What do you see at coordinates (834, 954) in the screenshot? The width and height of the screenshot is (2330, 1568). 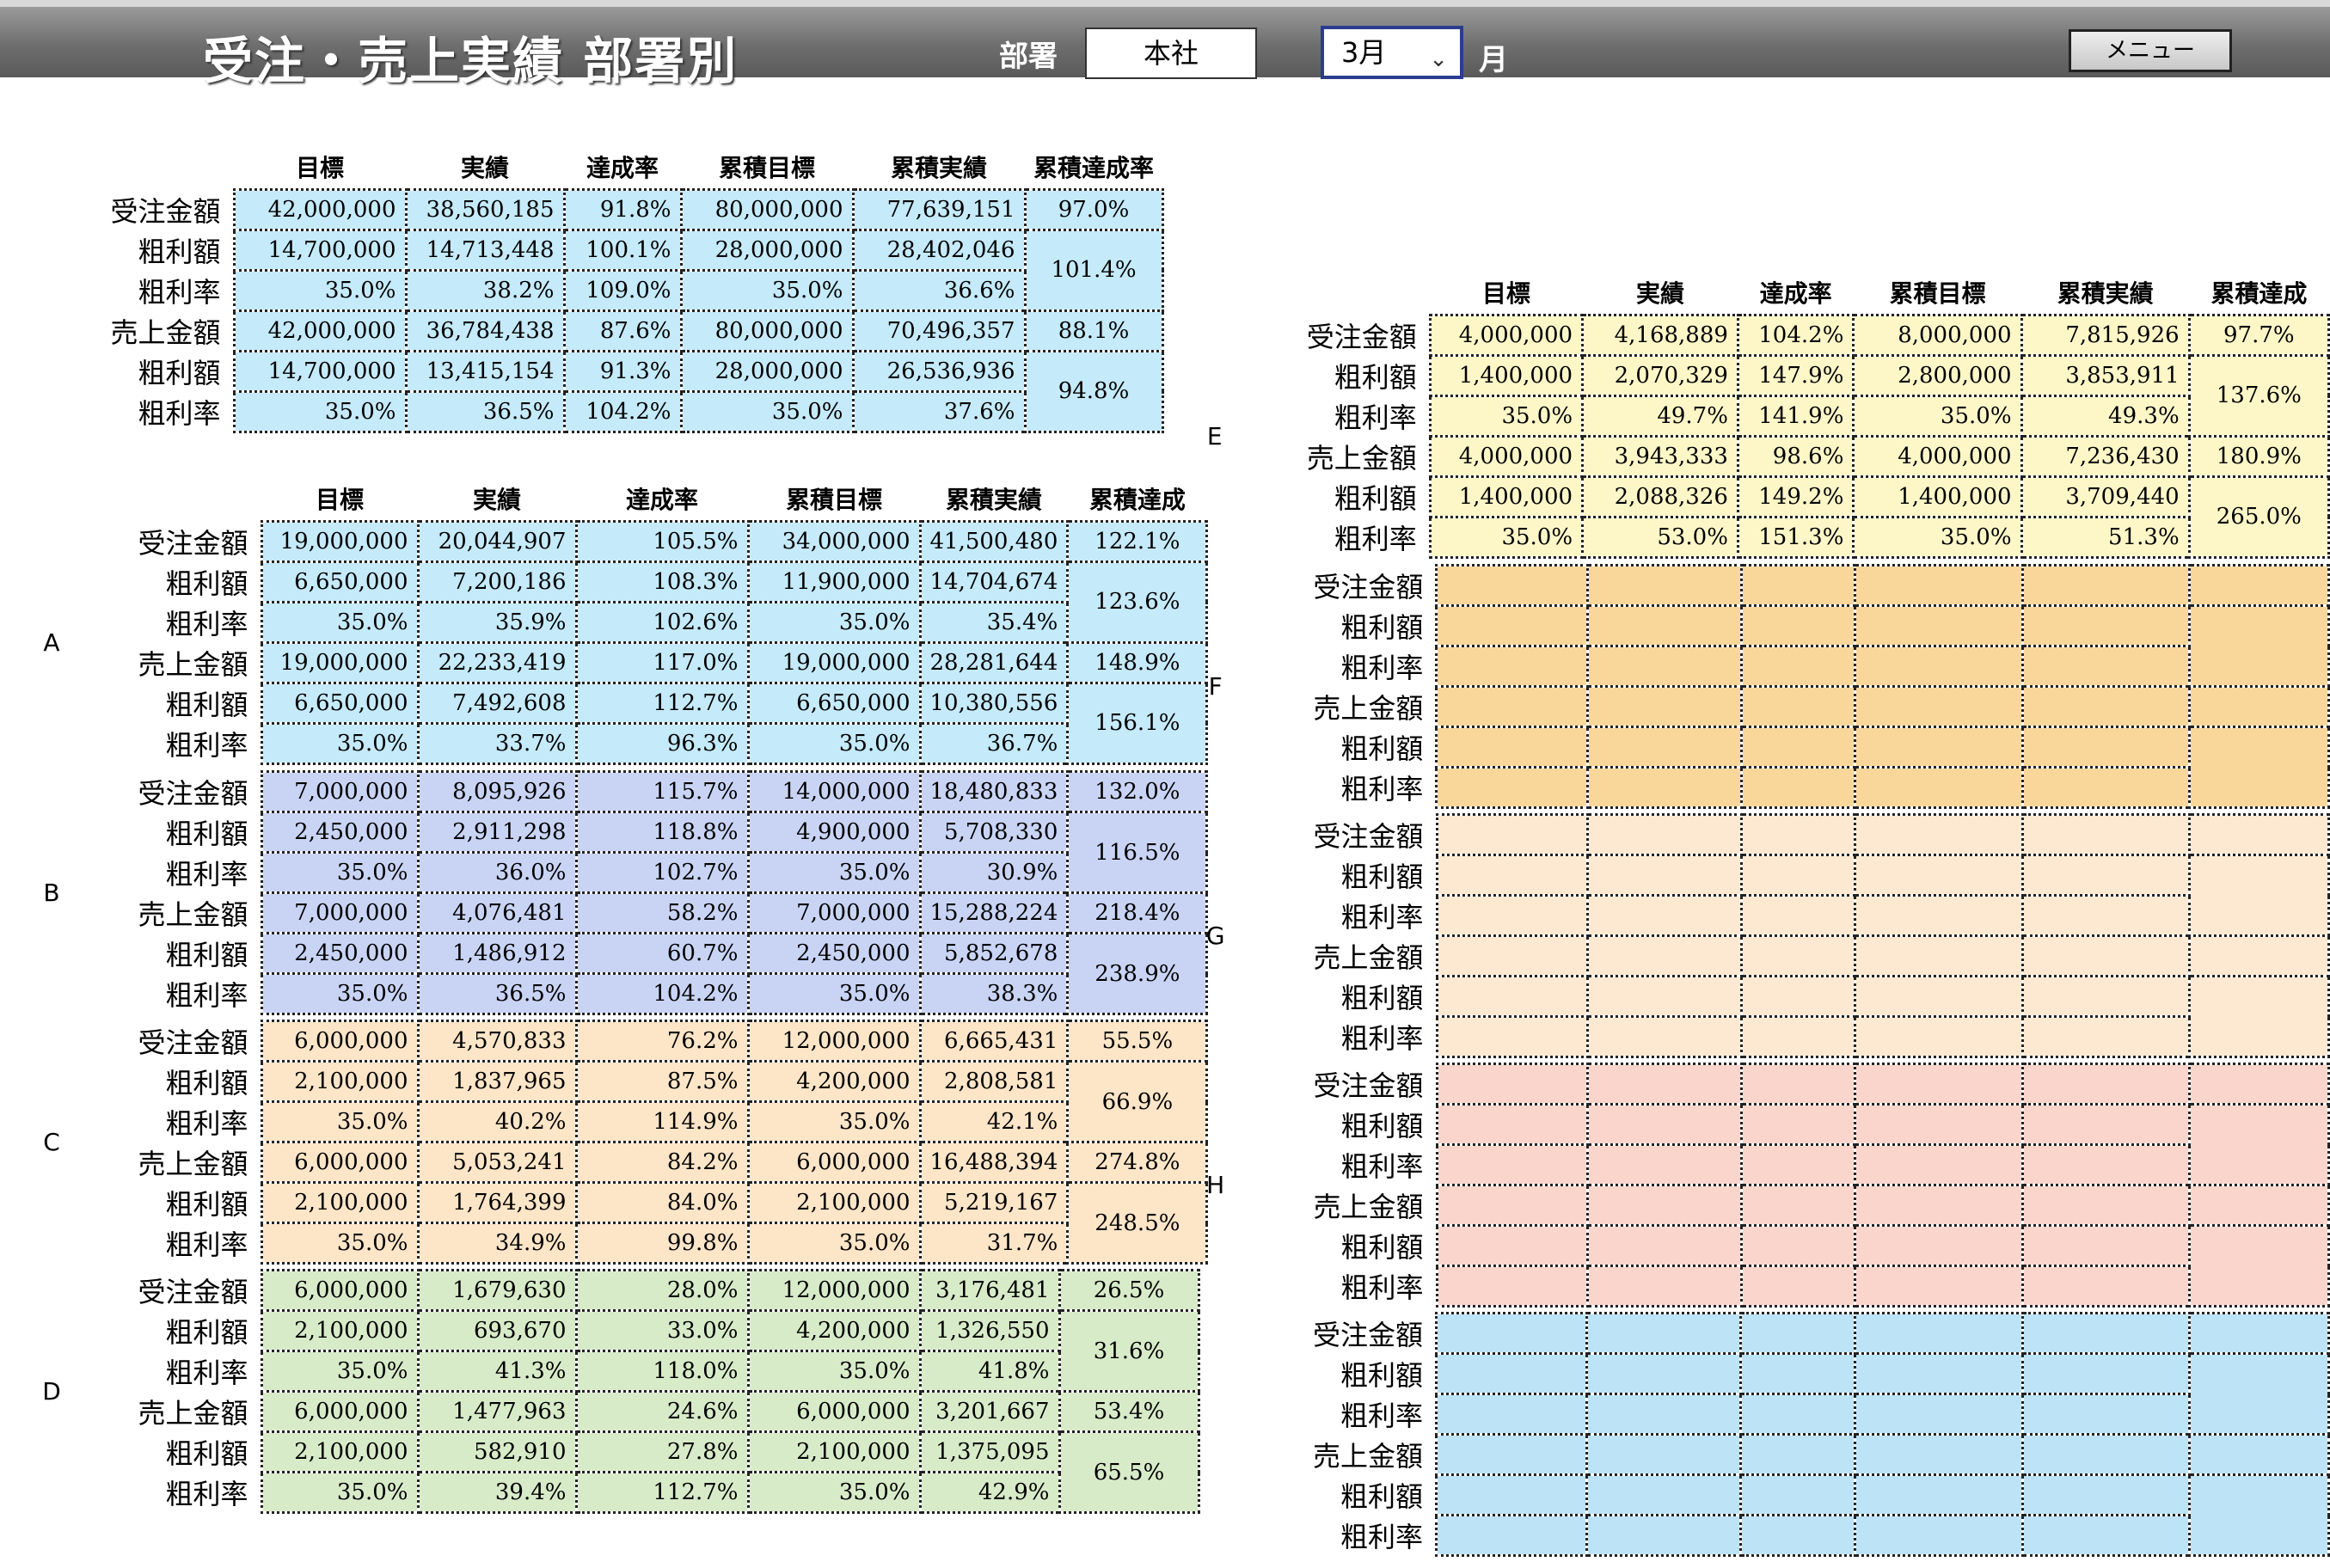 I see `data-cell: 2,450,000` at bounding box center [834, 954].